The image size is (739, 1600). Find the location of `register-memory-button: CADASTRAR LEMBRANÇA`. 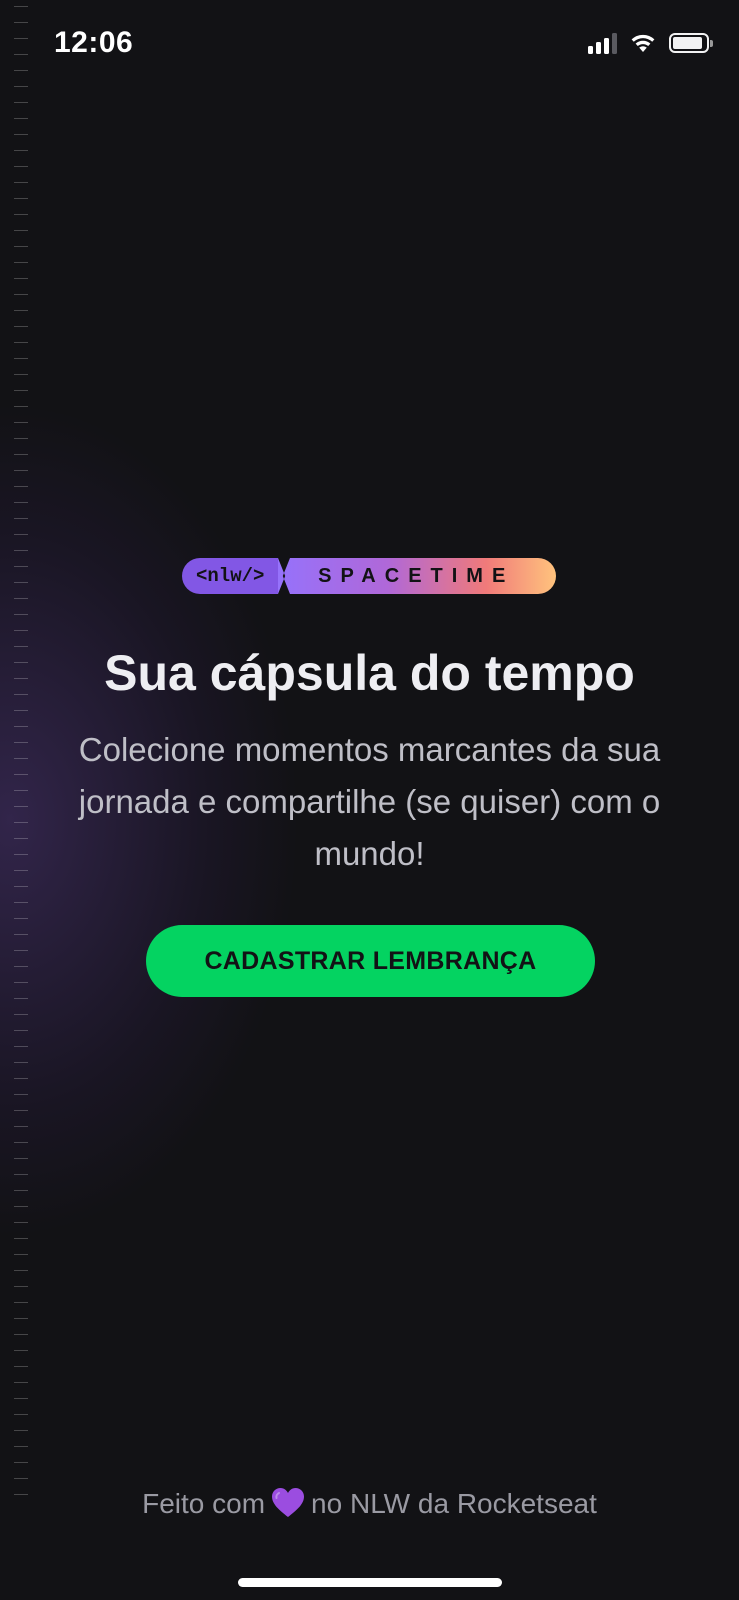

register-memory-button: CADASTRAR LEMBRANÇA is located at coordinates (370, 961).